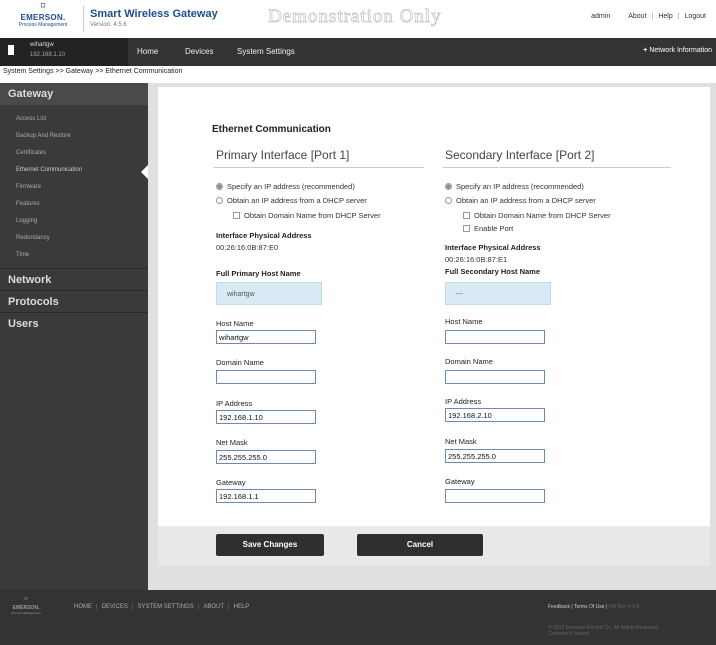  Describe the element at coordinates (247, 247) in the screenshot. I see `primary-mac-value: 00:26:16:0B:87:E0` at that location.